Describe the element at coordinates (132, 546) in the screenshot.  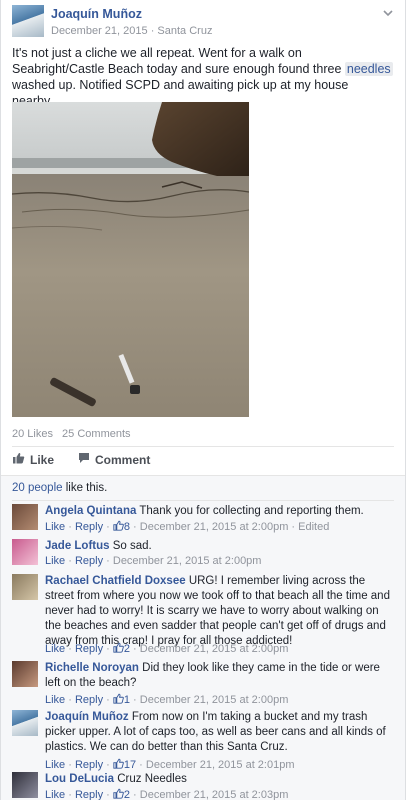
I see `comment-body: So sad.` at that location.